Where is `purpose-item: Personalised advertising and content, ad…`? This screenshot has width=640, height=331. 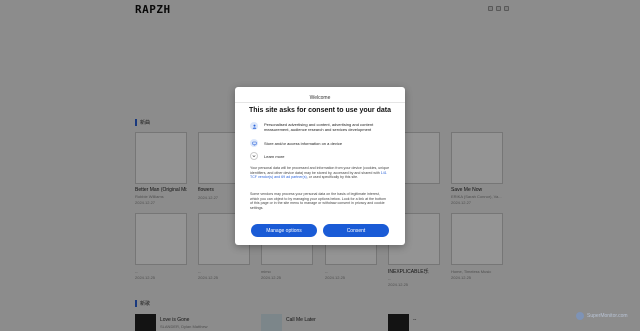 purpose-item: Personalised advertising and content, ad… is located at coordinates (322, 127).